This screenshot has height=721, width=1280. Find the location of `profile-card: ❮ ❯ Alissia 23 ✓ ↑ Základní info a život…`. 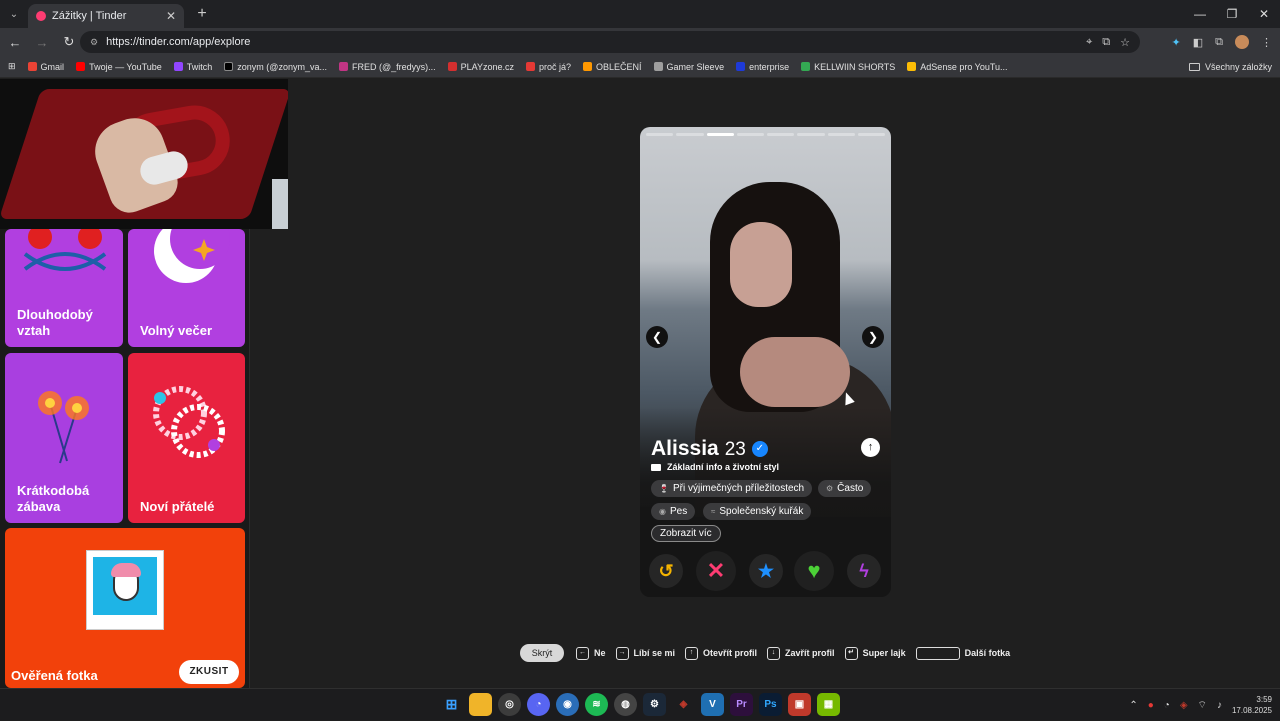

profile-card: ❮ ❯ Alissia 23 ✓ ↑ Základní info a život… is located at coordinates (765, 362).